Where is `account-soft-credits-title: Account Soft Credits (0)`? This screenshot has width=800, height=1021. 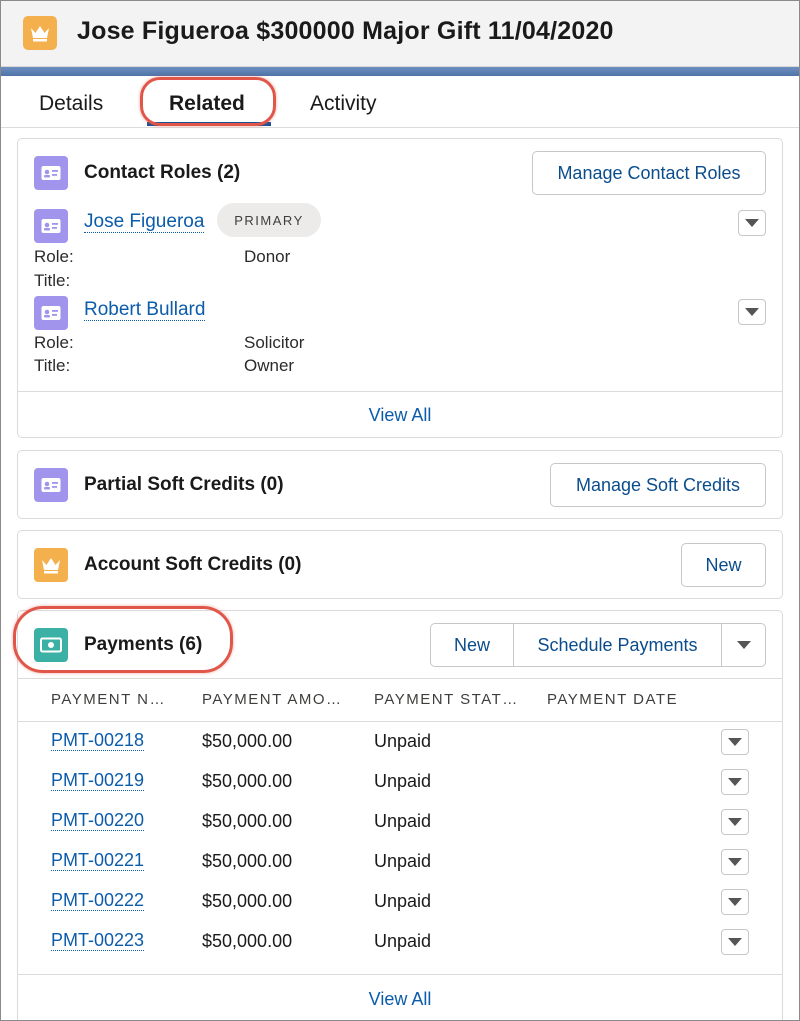 account-soft-credits-title: Account Soft Credits (0) is located at coordinates (193, 564).